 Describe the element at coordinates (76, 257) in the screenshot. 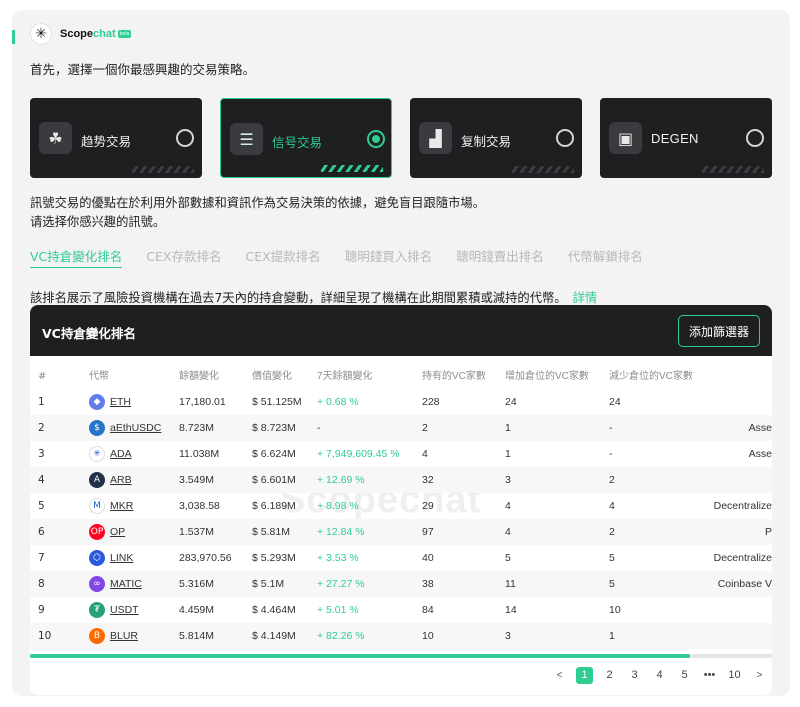

I see `tab-vc-holdings: VC持倉變化排名` at that location.